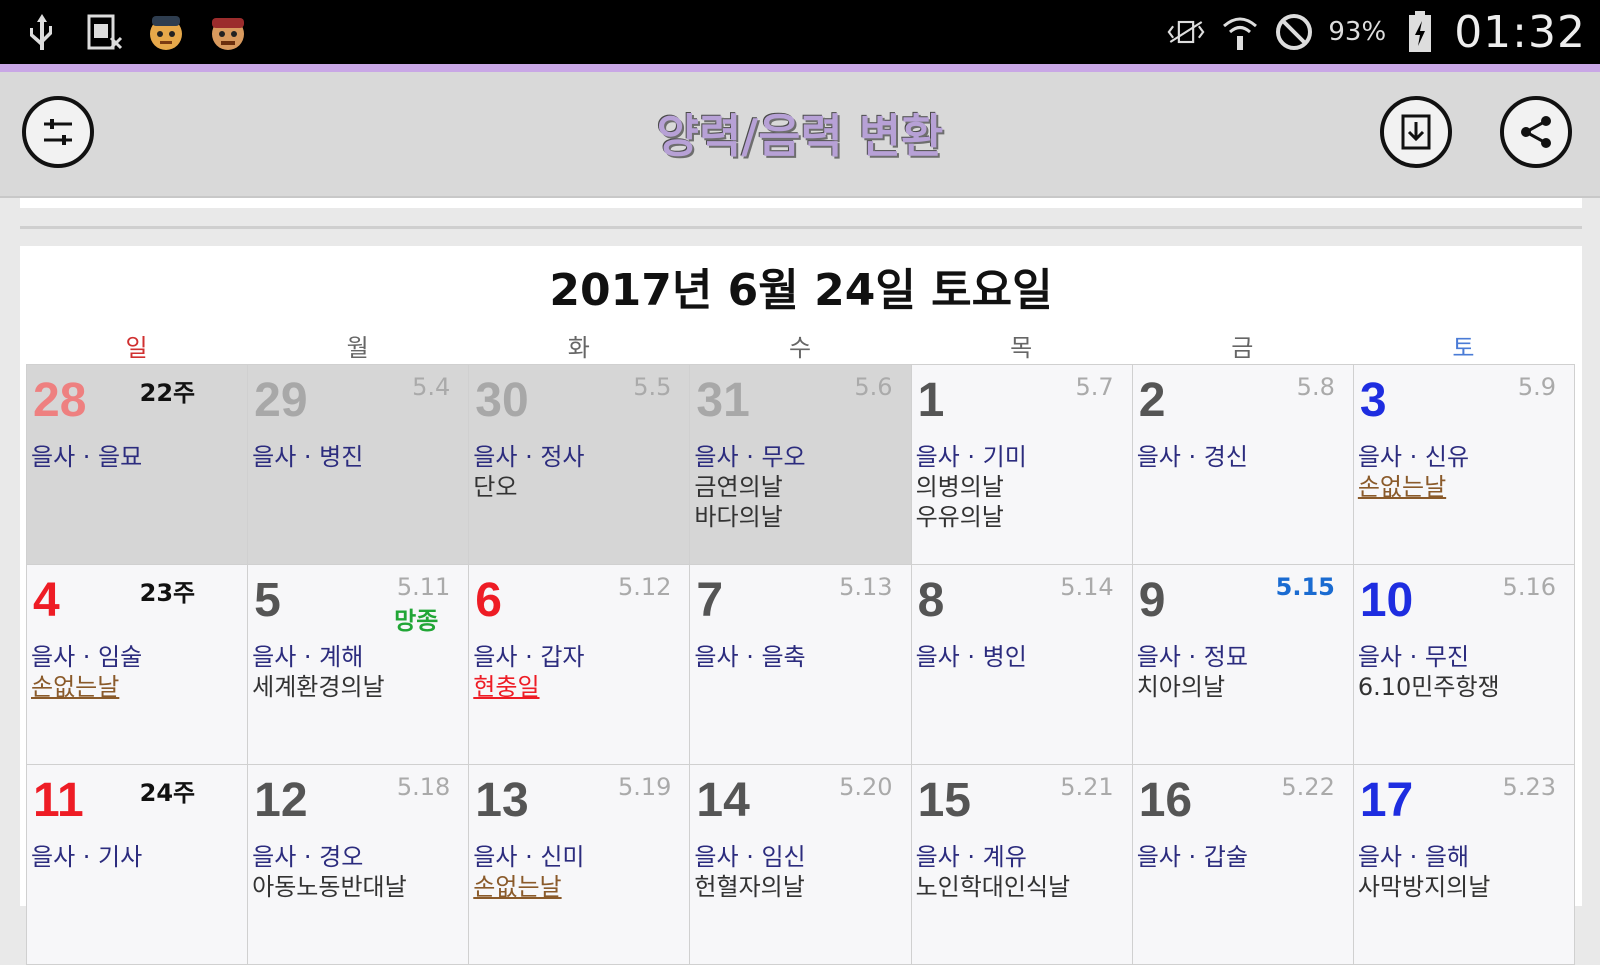 This screenshot has width=1600, height=965. I want to click on calendar-day-cell: 4 23주 을사 · 임술 손없는날, so click(138, 665).